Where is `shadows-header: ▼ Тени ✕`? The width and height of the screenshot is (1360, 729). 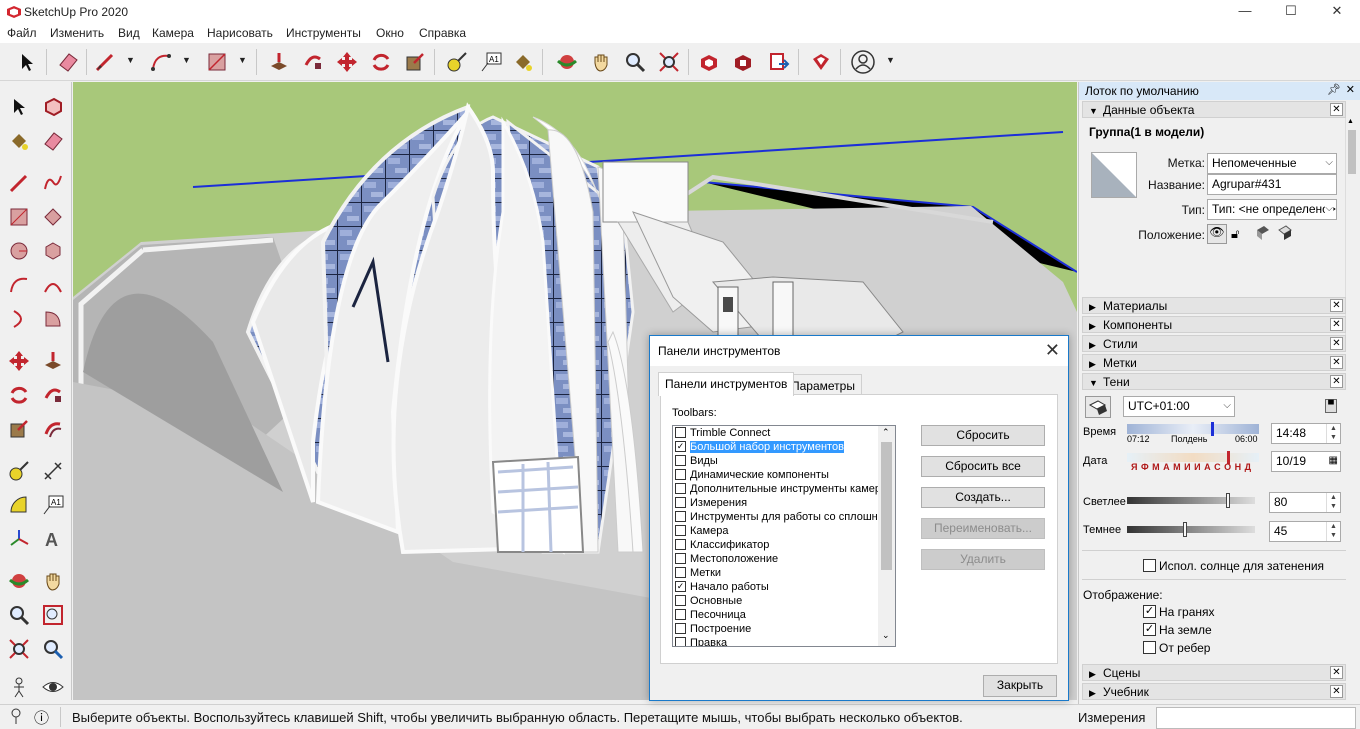
shadows-header: ▼ Тени ✕ is located at coordinates (1214, 381).